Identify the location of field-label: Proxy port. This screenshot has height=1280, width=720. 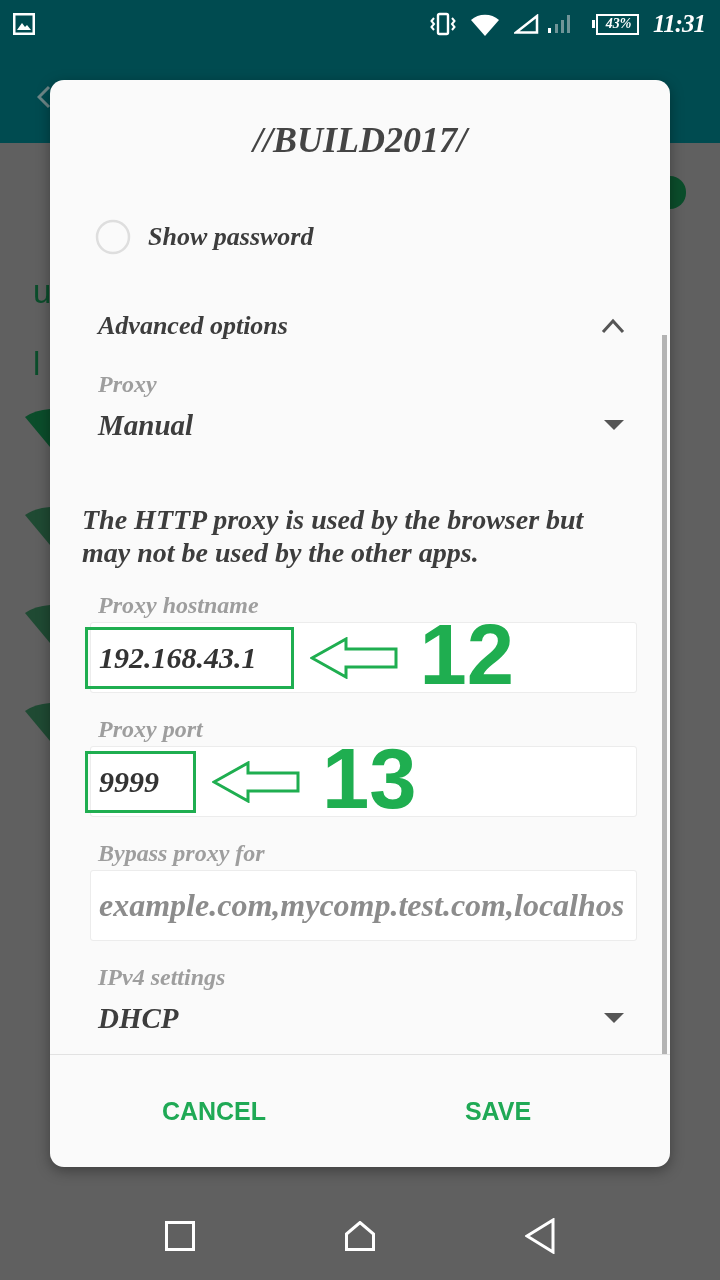
(151, 729).